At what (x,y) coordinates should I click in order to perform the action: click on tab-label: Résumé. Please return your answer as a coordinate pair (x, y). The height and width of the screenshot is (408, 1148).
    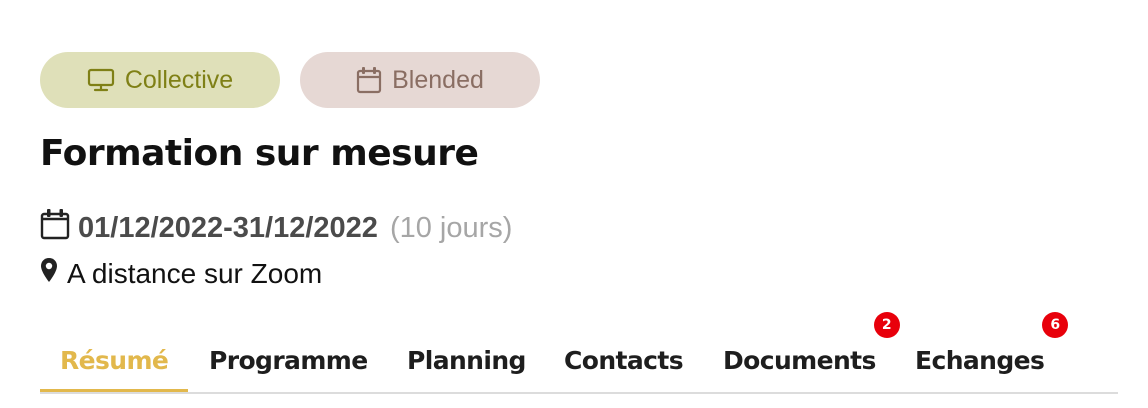
    Looking at the image, I should click on (114, 360).